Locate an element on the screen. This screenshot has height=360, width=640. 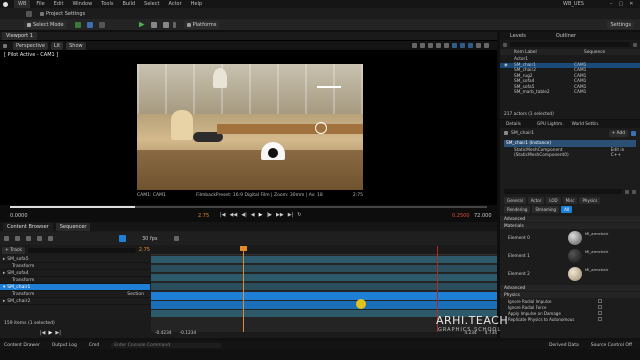
menu-build: Build is located at coordinates (128, 4).